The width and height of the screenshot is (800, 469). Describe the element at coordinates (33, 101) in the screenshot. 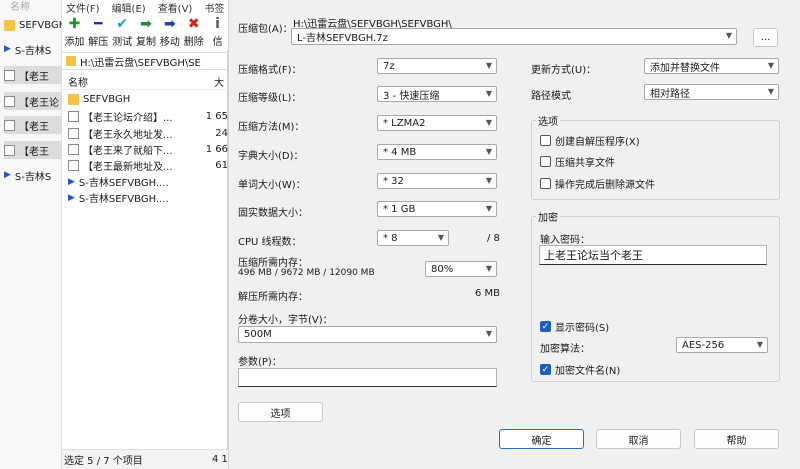

I see `explorer-item: 【老王论` at that location.